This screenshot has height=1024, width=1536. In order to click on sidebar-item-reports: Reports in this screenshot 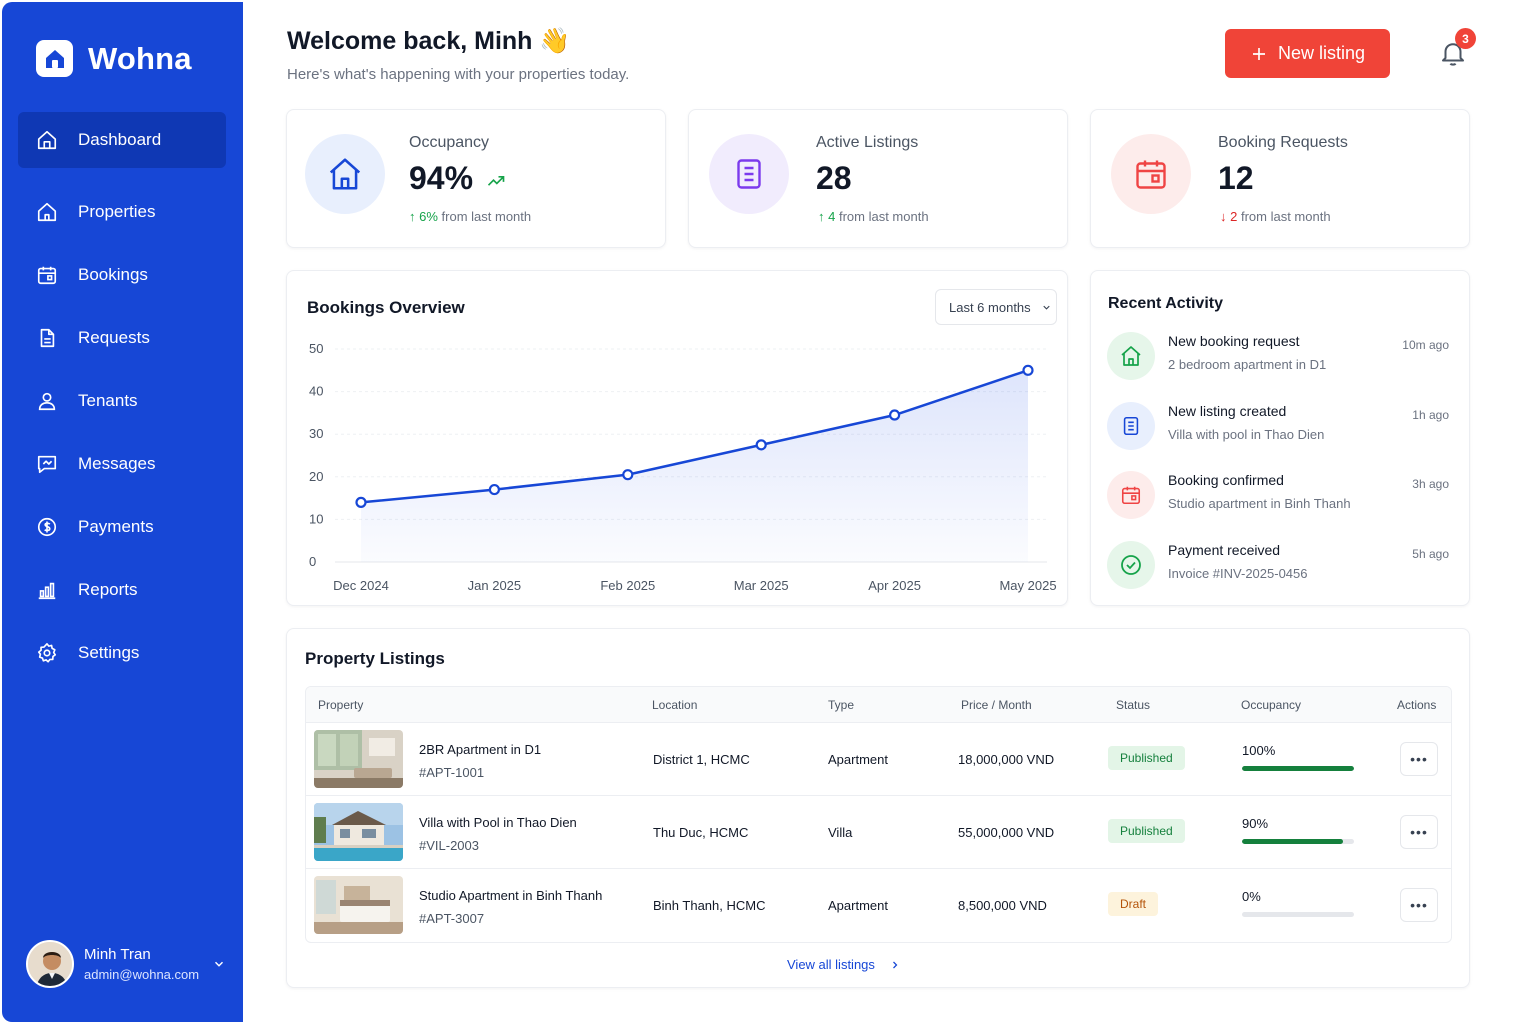, I will do `click(122, 590)`.